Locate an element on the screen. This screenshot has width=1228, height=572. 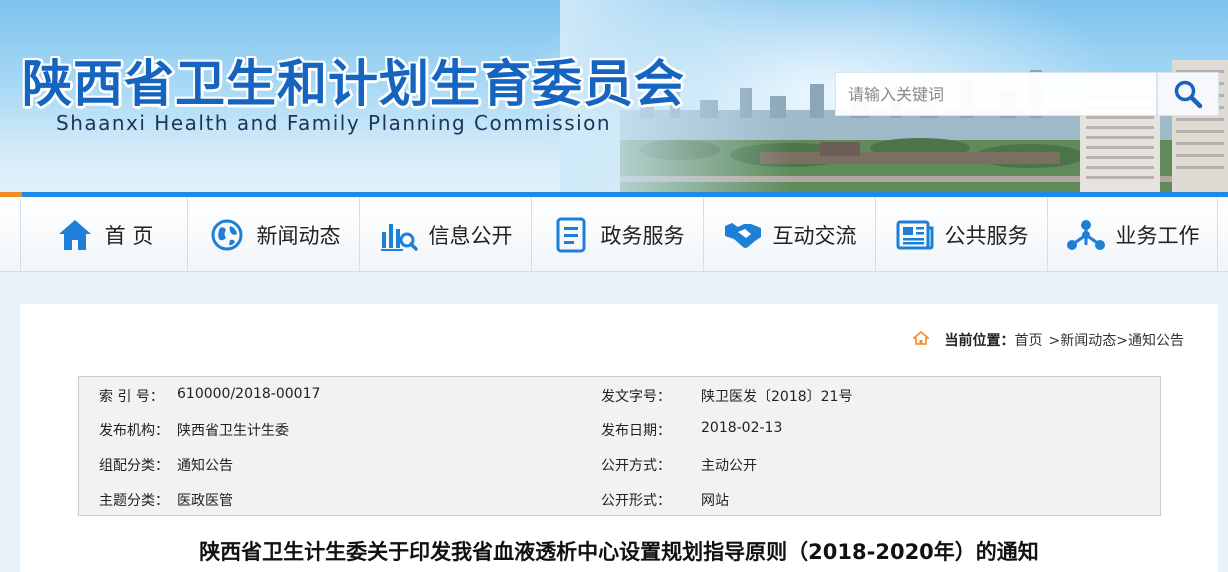
nav-item-label: 首 页 is located at coordinates (129, 235).